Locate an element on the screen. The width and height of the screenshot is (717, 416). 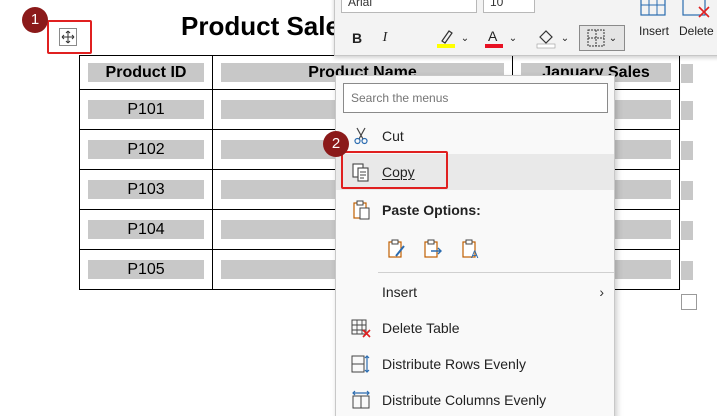
font-color-icon: A is located at coordinates (494, 38).